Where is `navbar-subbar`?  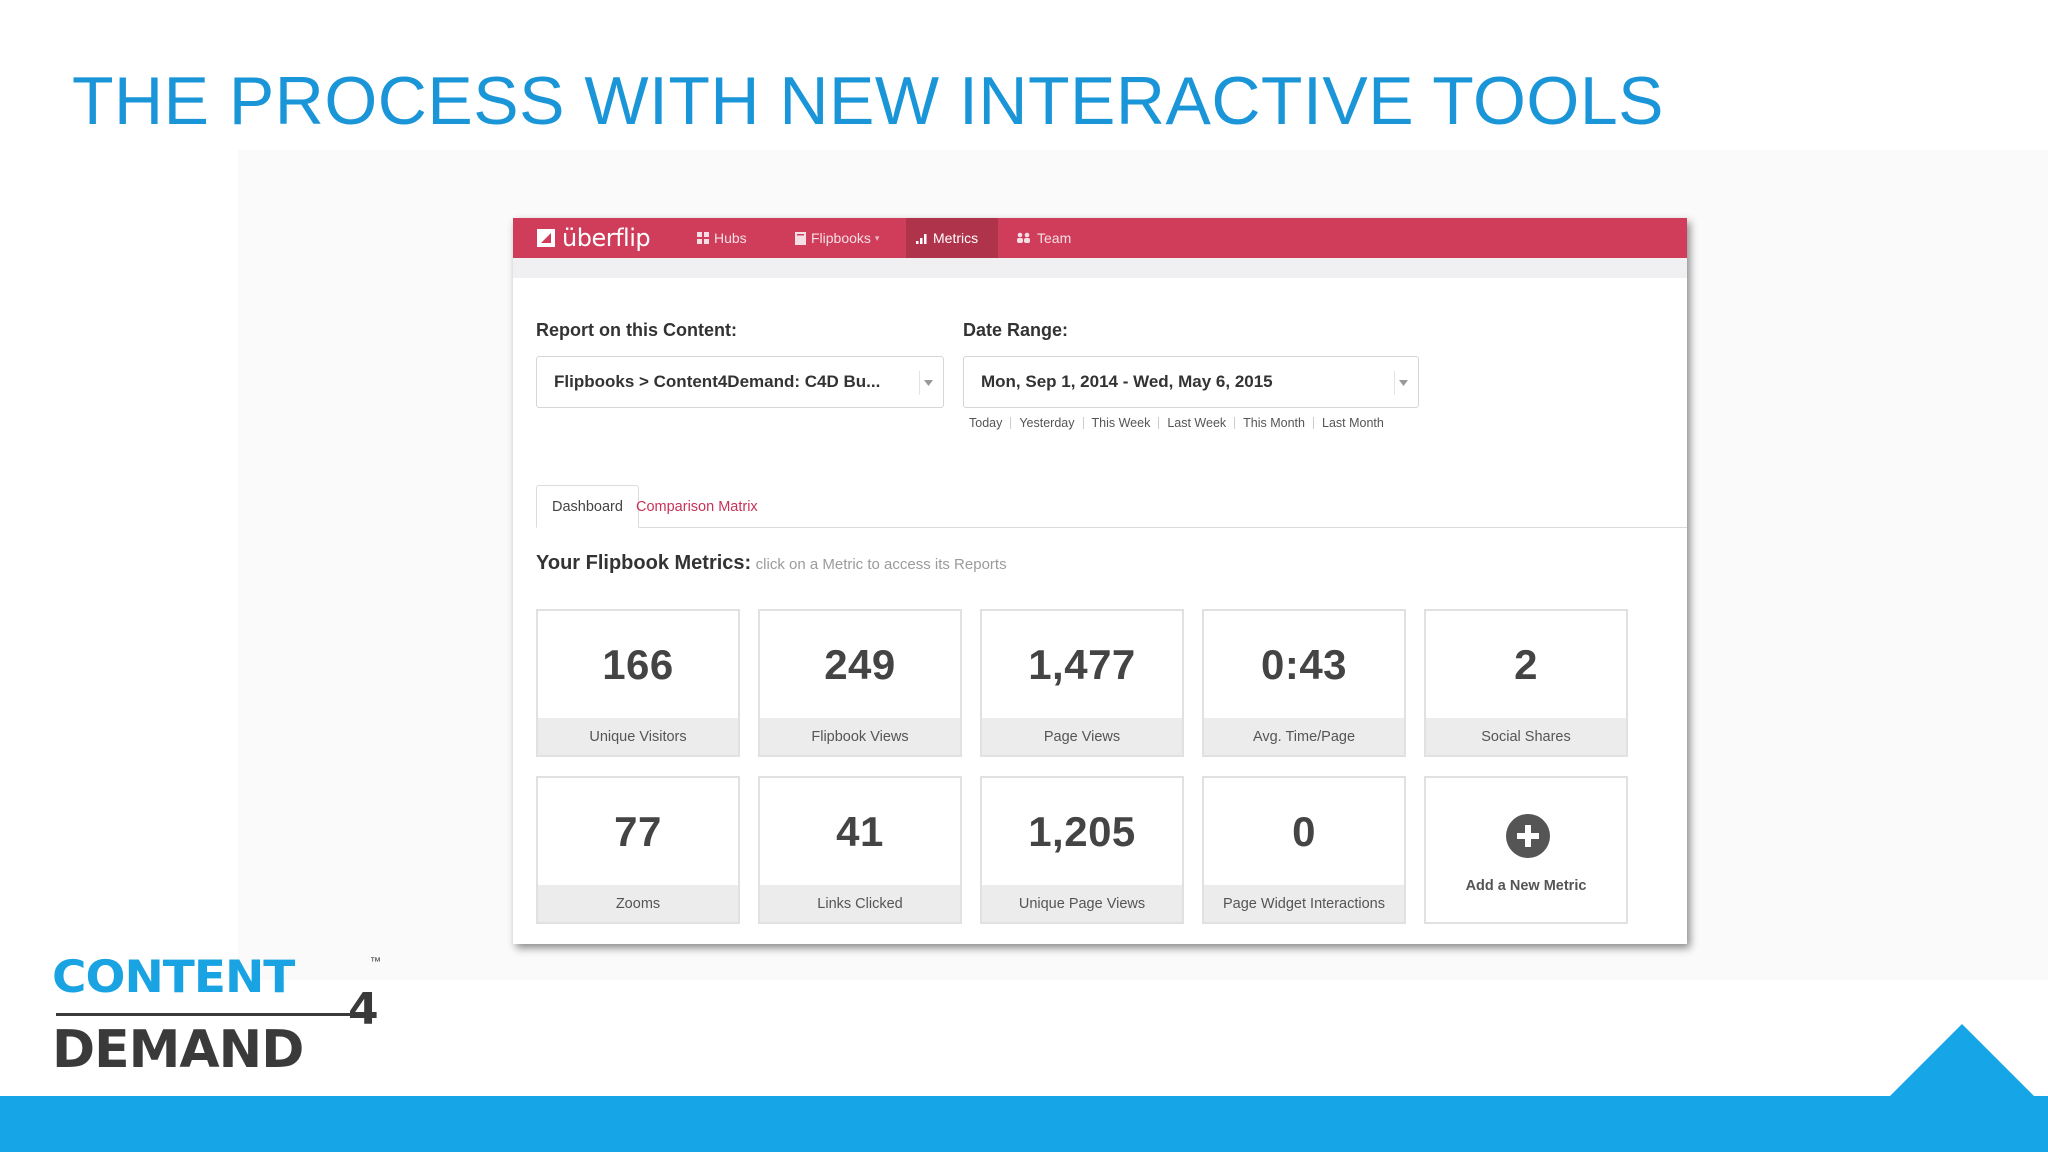
navbar-subbar is located at coordinates (1100, 268).